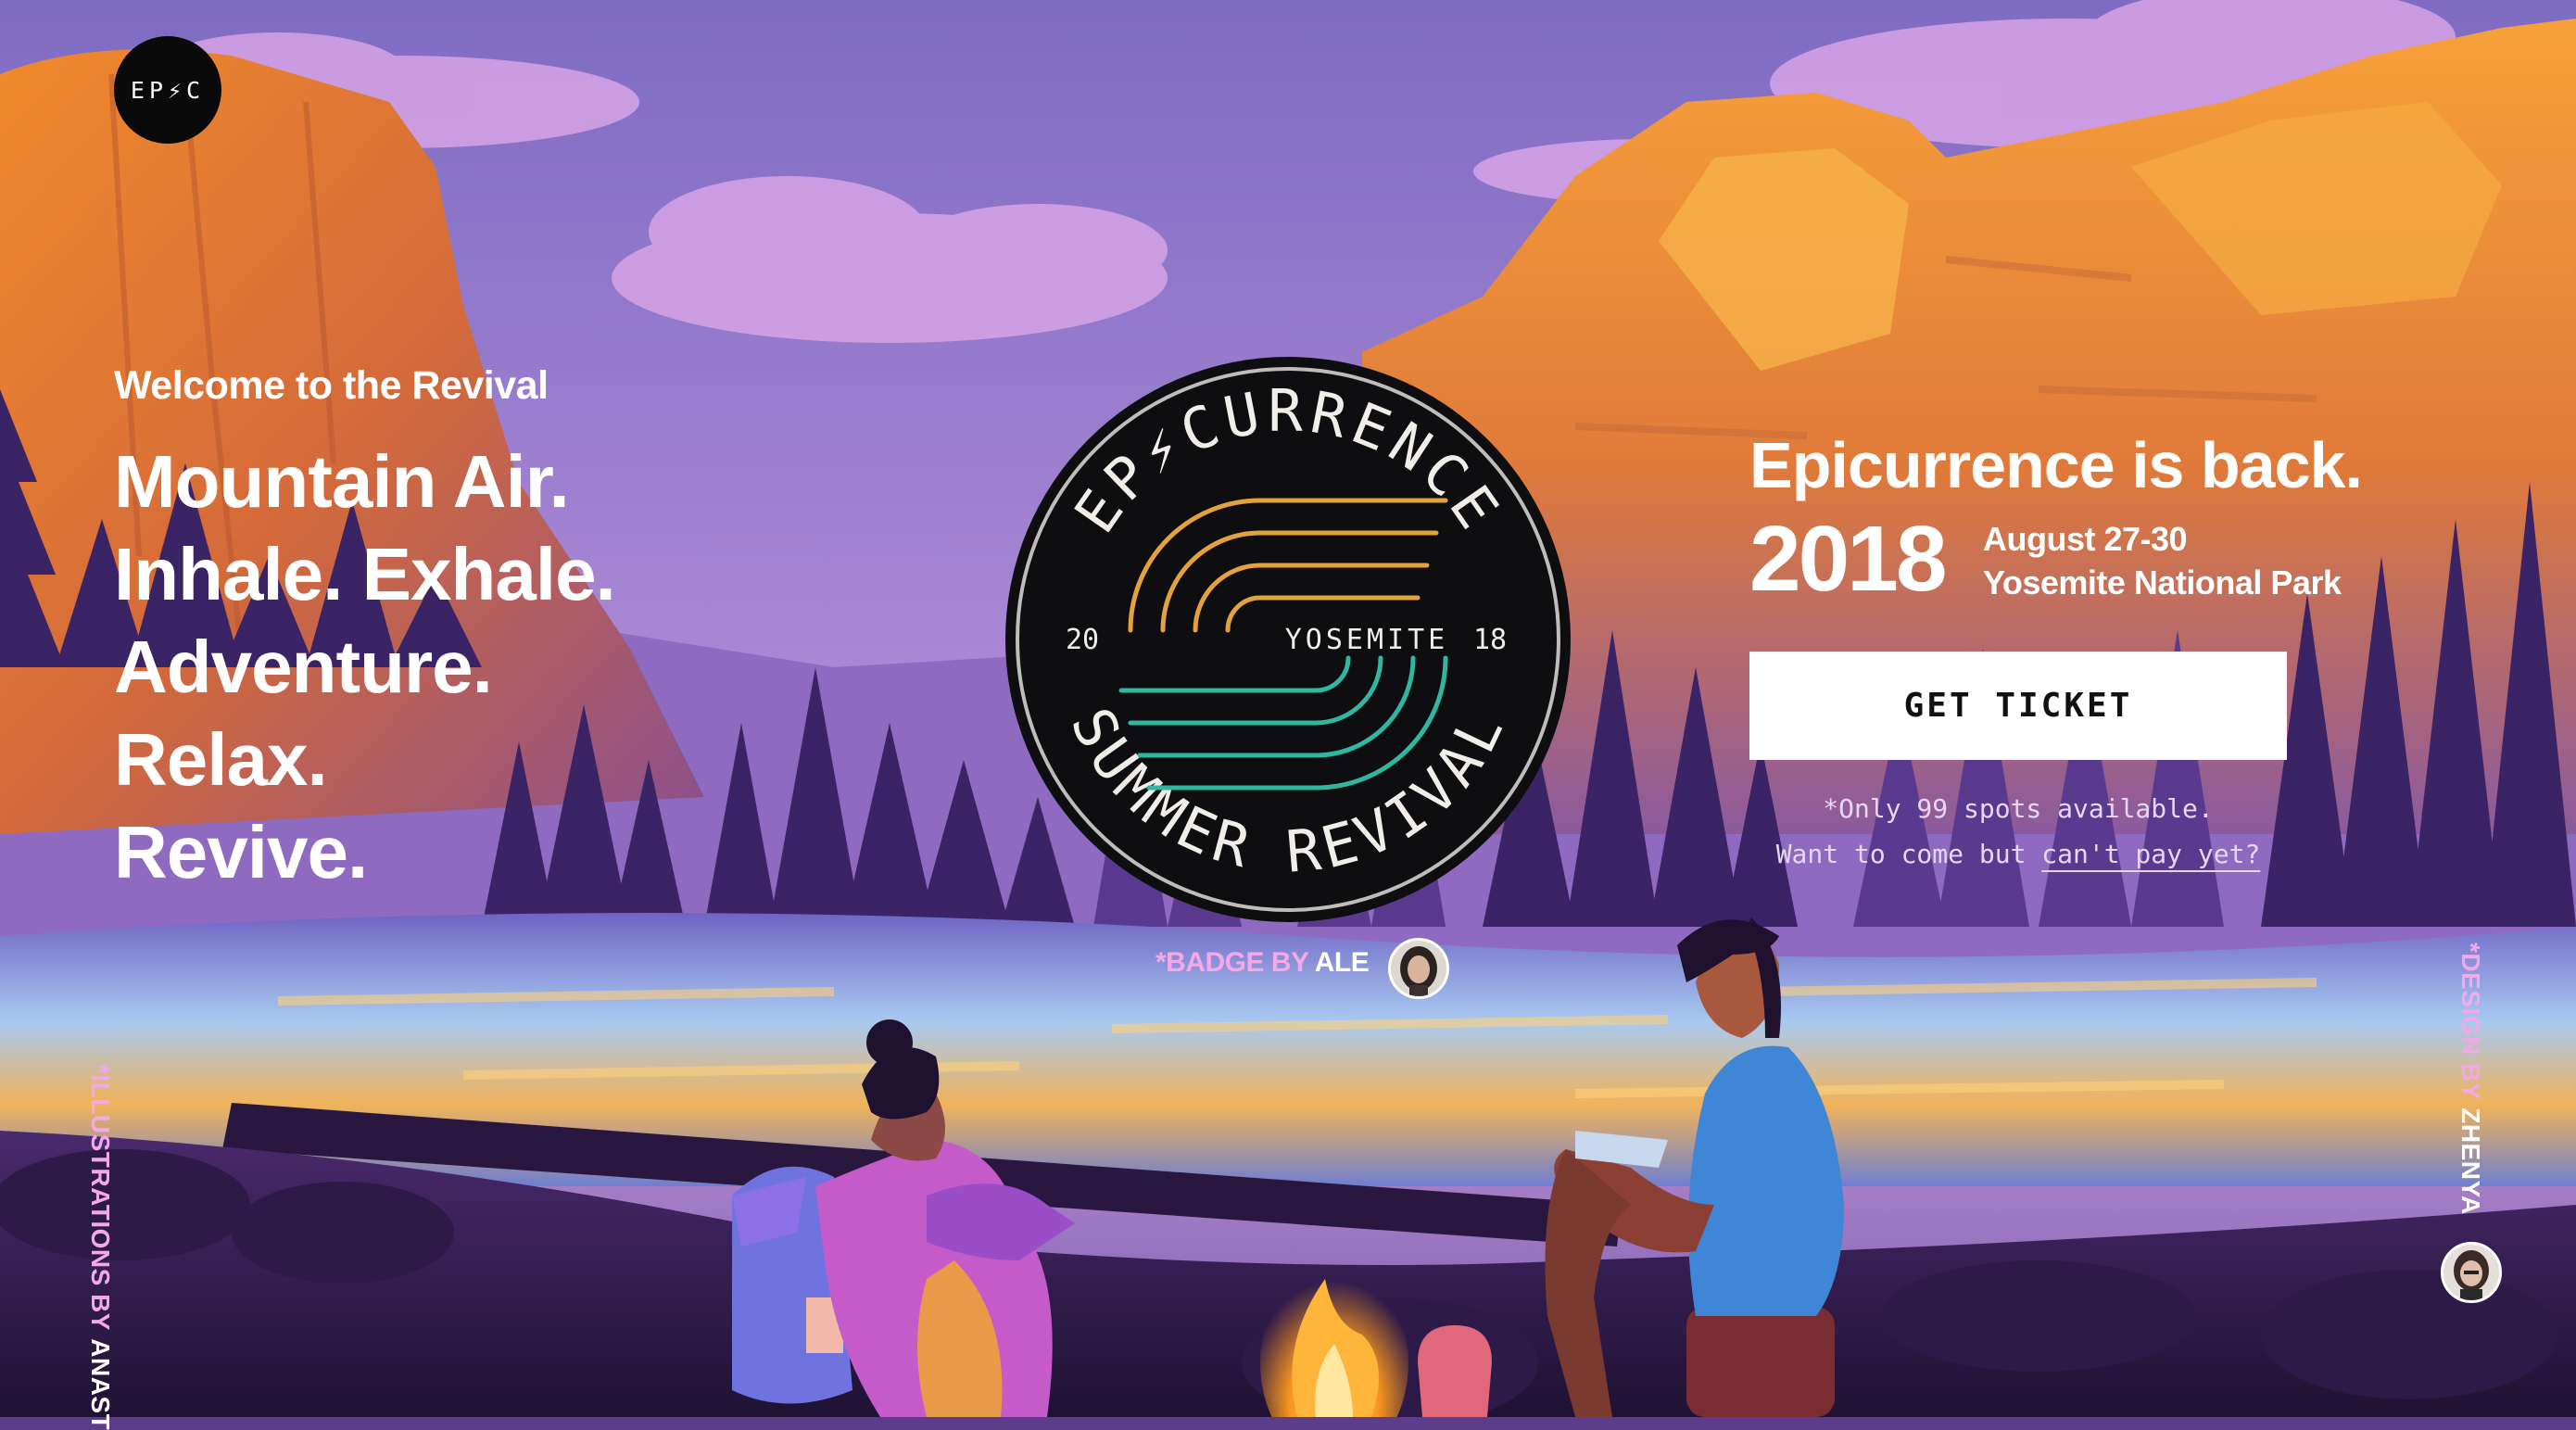 Image resolution: width=2576 pixels, height=1430 pixels. I want to click on badge-year-left: 20, so click(1082, 640).